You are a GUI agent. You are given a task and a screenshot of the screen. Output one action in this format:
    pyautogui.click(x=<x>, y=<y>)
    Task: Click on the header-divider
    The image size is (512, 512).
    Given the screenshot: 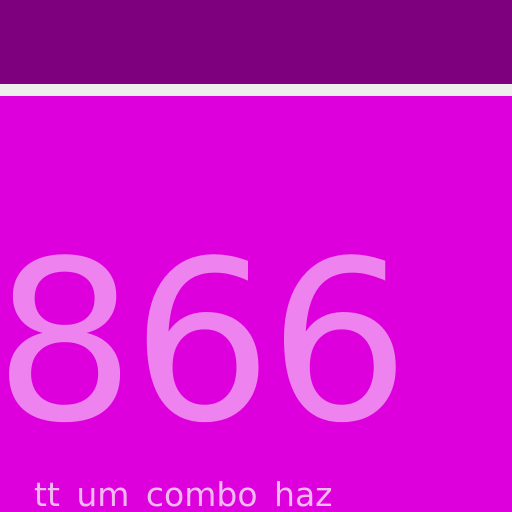 What is the action you would take?
    pyautogui.click(x=256, y=90)
    